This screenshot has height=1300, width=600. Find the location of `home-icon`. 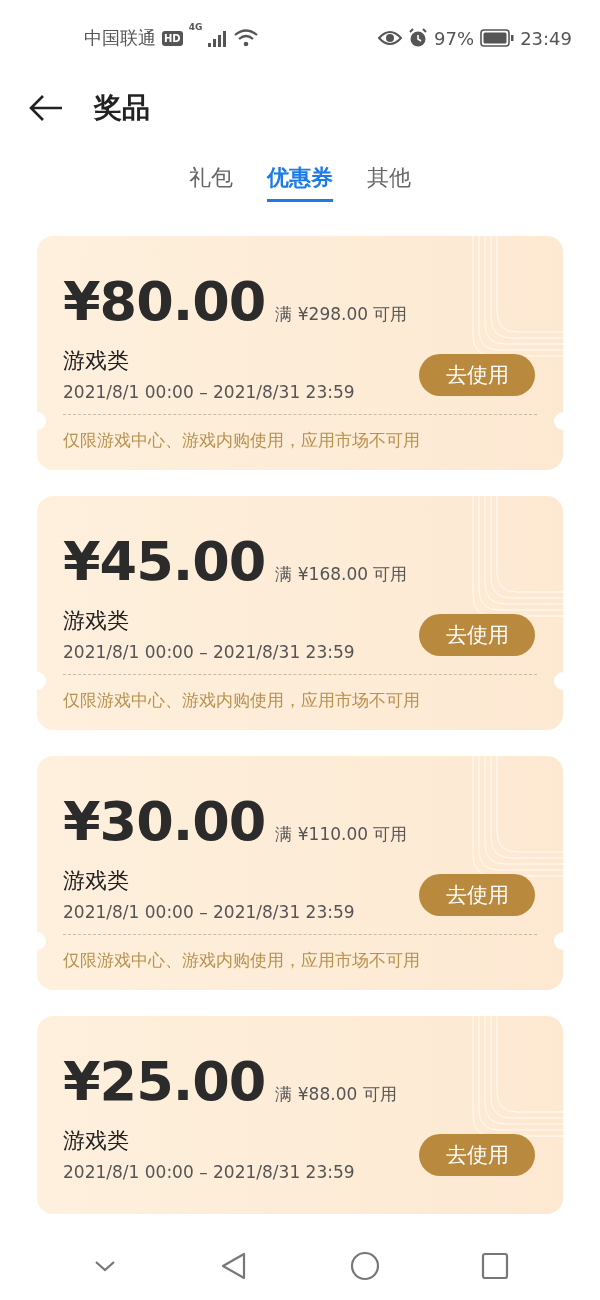

home-icon is located at coordinates (364, 1266).